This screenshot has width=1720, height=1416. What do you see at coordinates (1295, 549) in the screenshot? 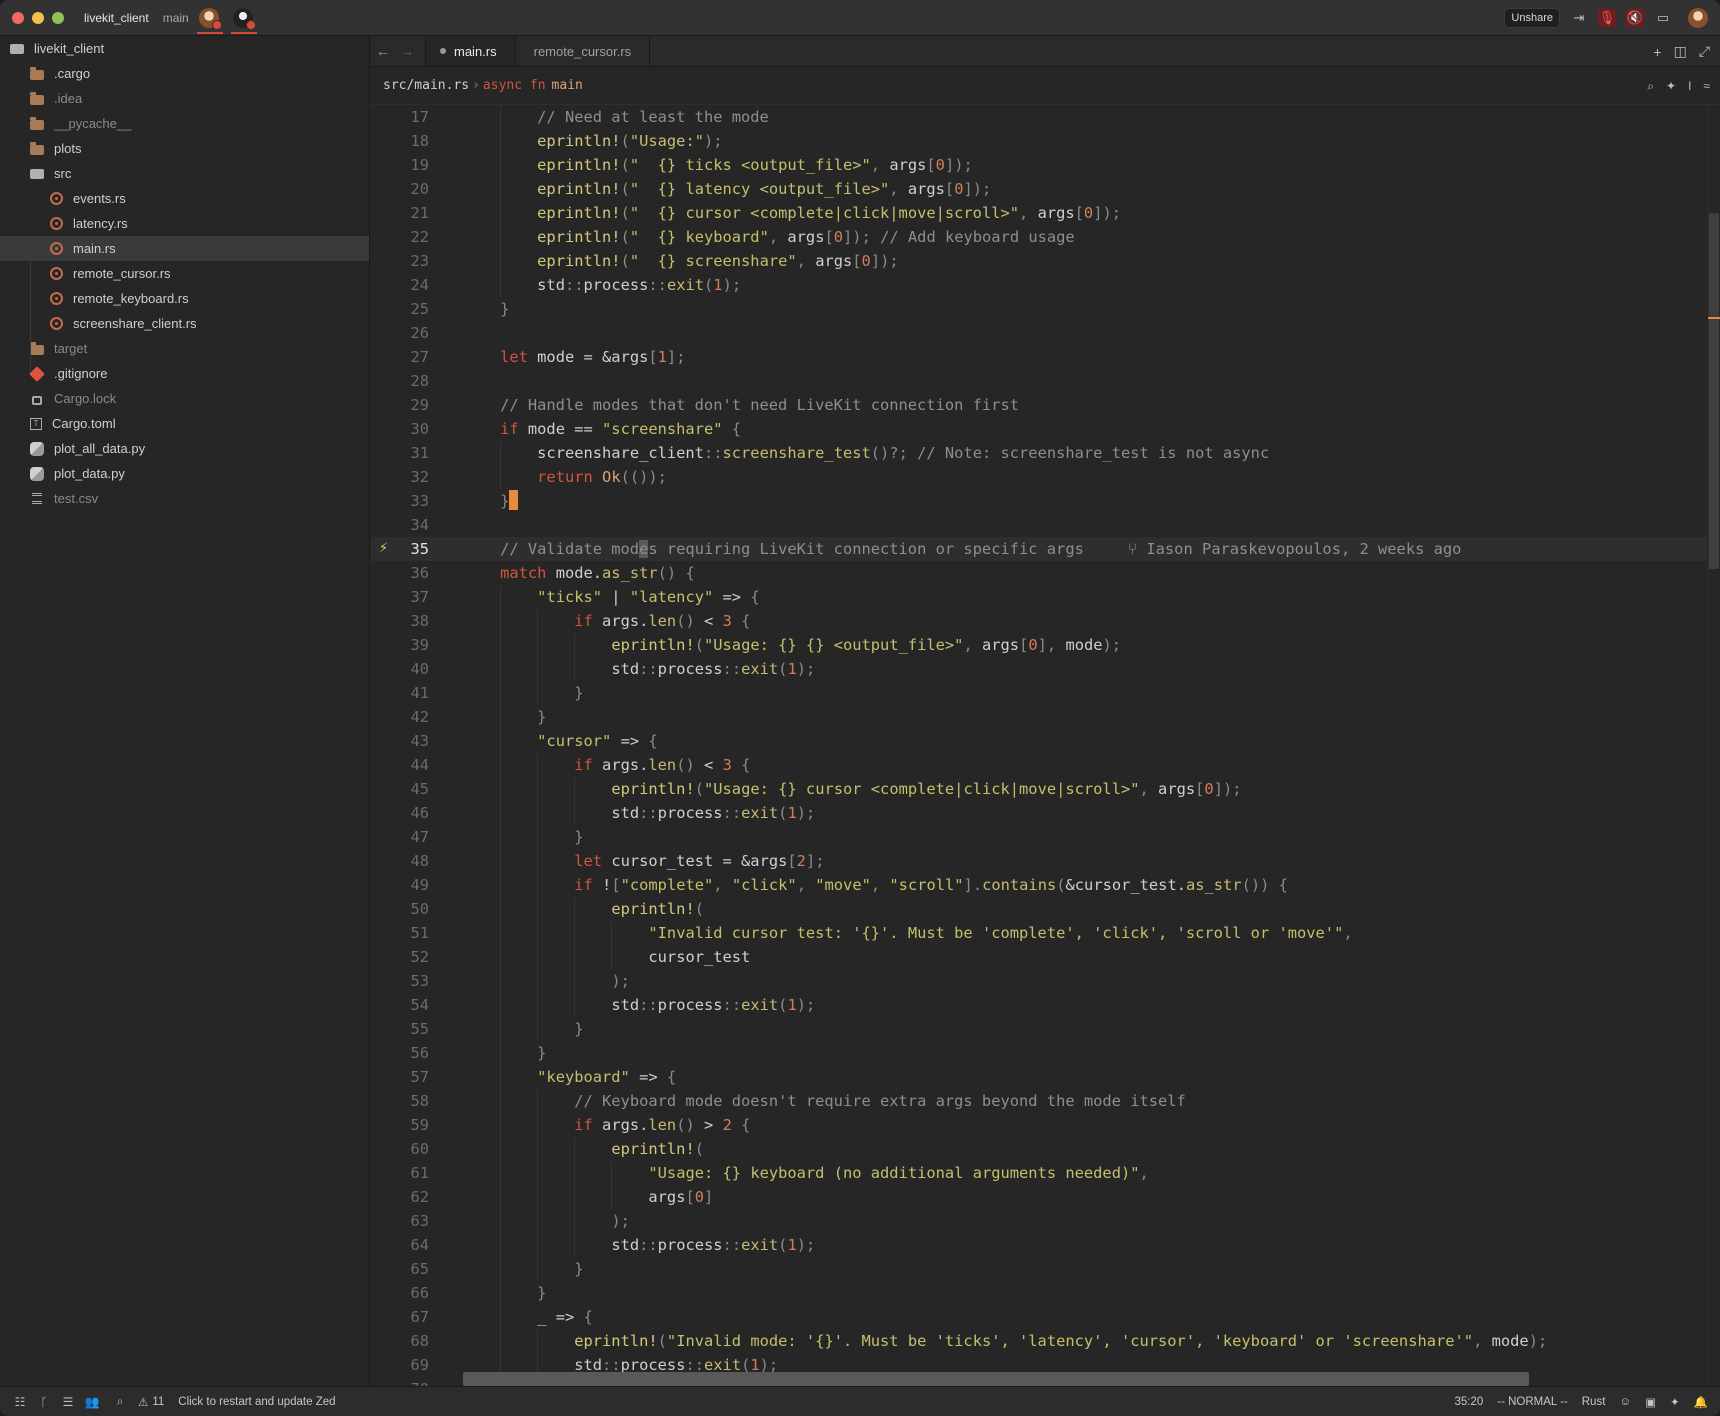
I see `inline-git-blame: ⑂ Iason Paraskevopoulos, 2 weeks ago` at bounding box center [1295, 549].